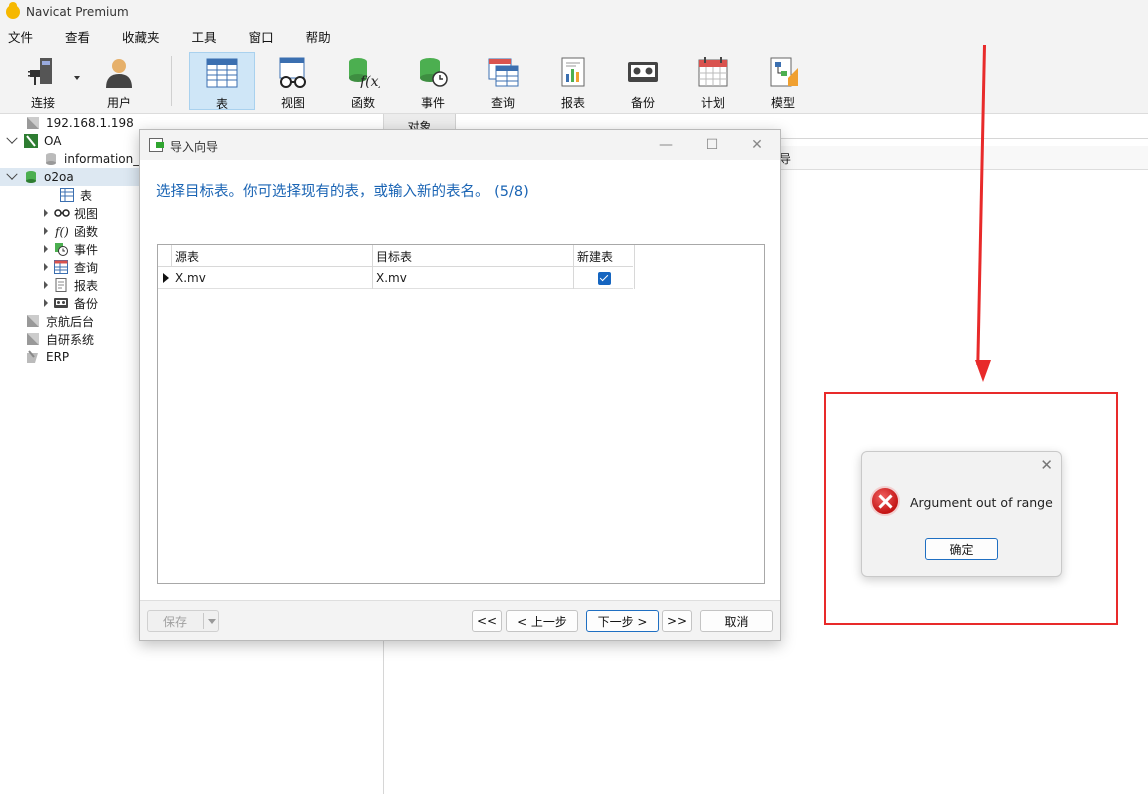 Image resolution: width=1148 pixels, height=794 pixels. I want to click on backup-button: 备份, so click(643, 81).